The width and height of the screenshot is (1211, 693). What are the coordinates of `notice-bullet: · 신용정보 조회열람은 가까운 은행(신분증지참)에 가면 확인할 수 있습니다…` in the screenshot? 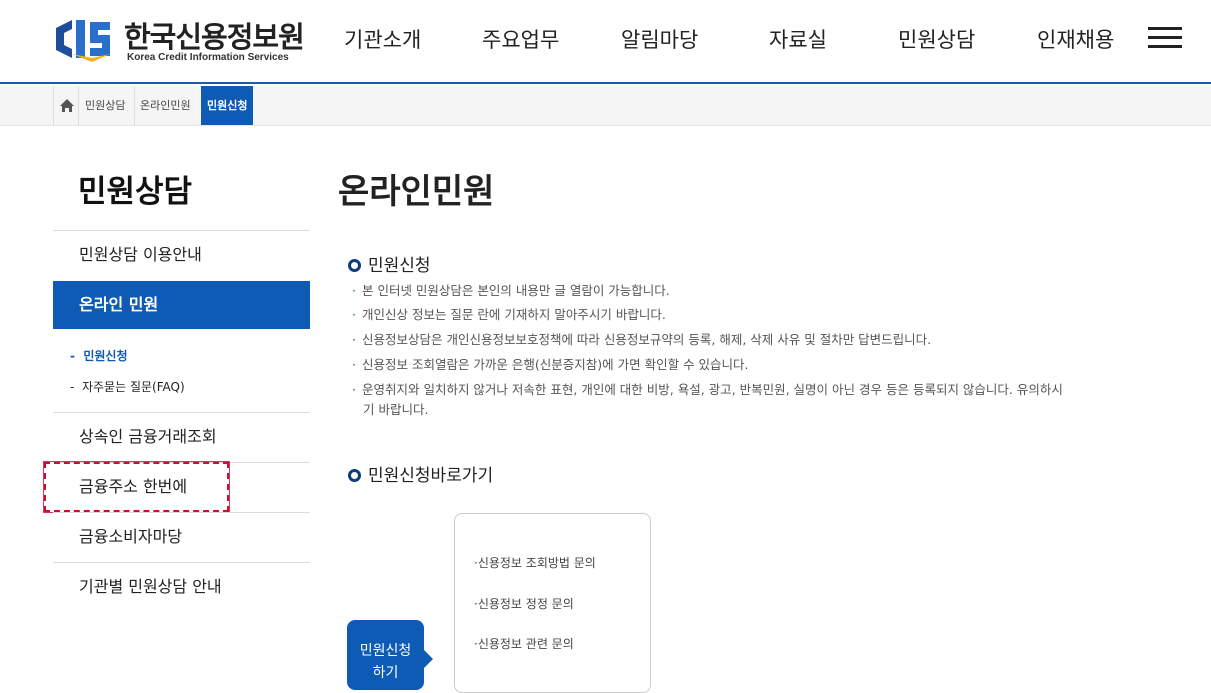 It's located at (550, 364).